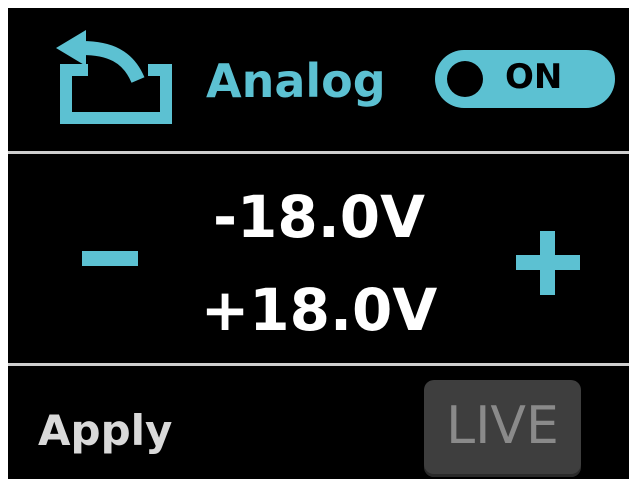  Describe the element at coordinates (534, 77) in the screenshot. I see `toggle-label: ON` at that location.